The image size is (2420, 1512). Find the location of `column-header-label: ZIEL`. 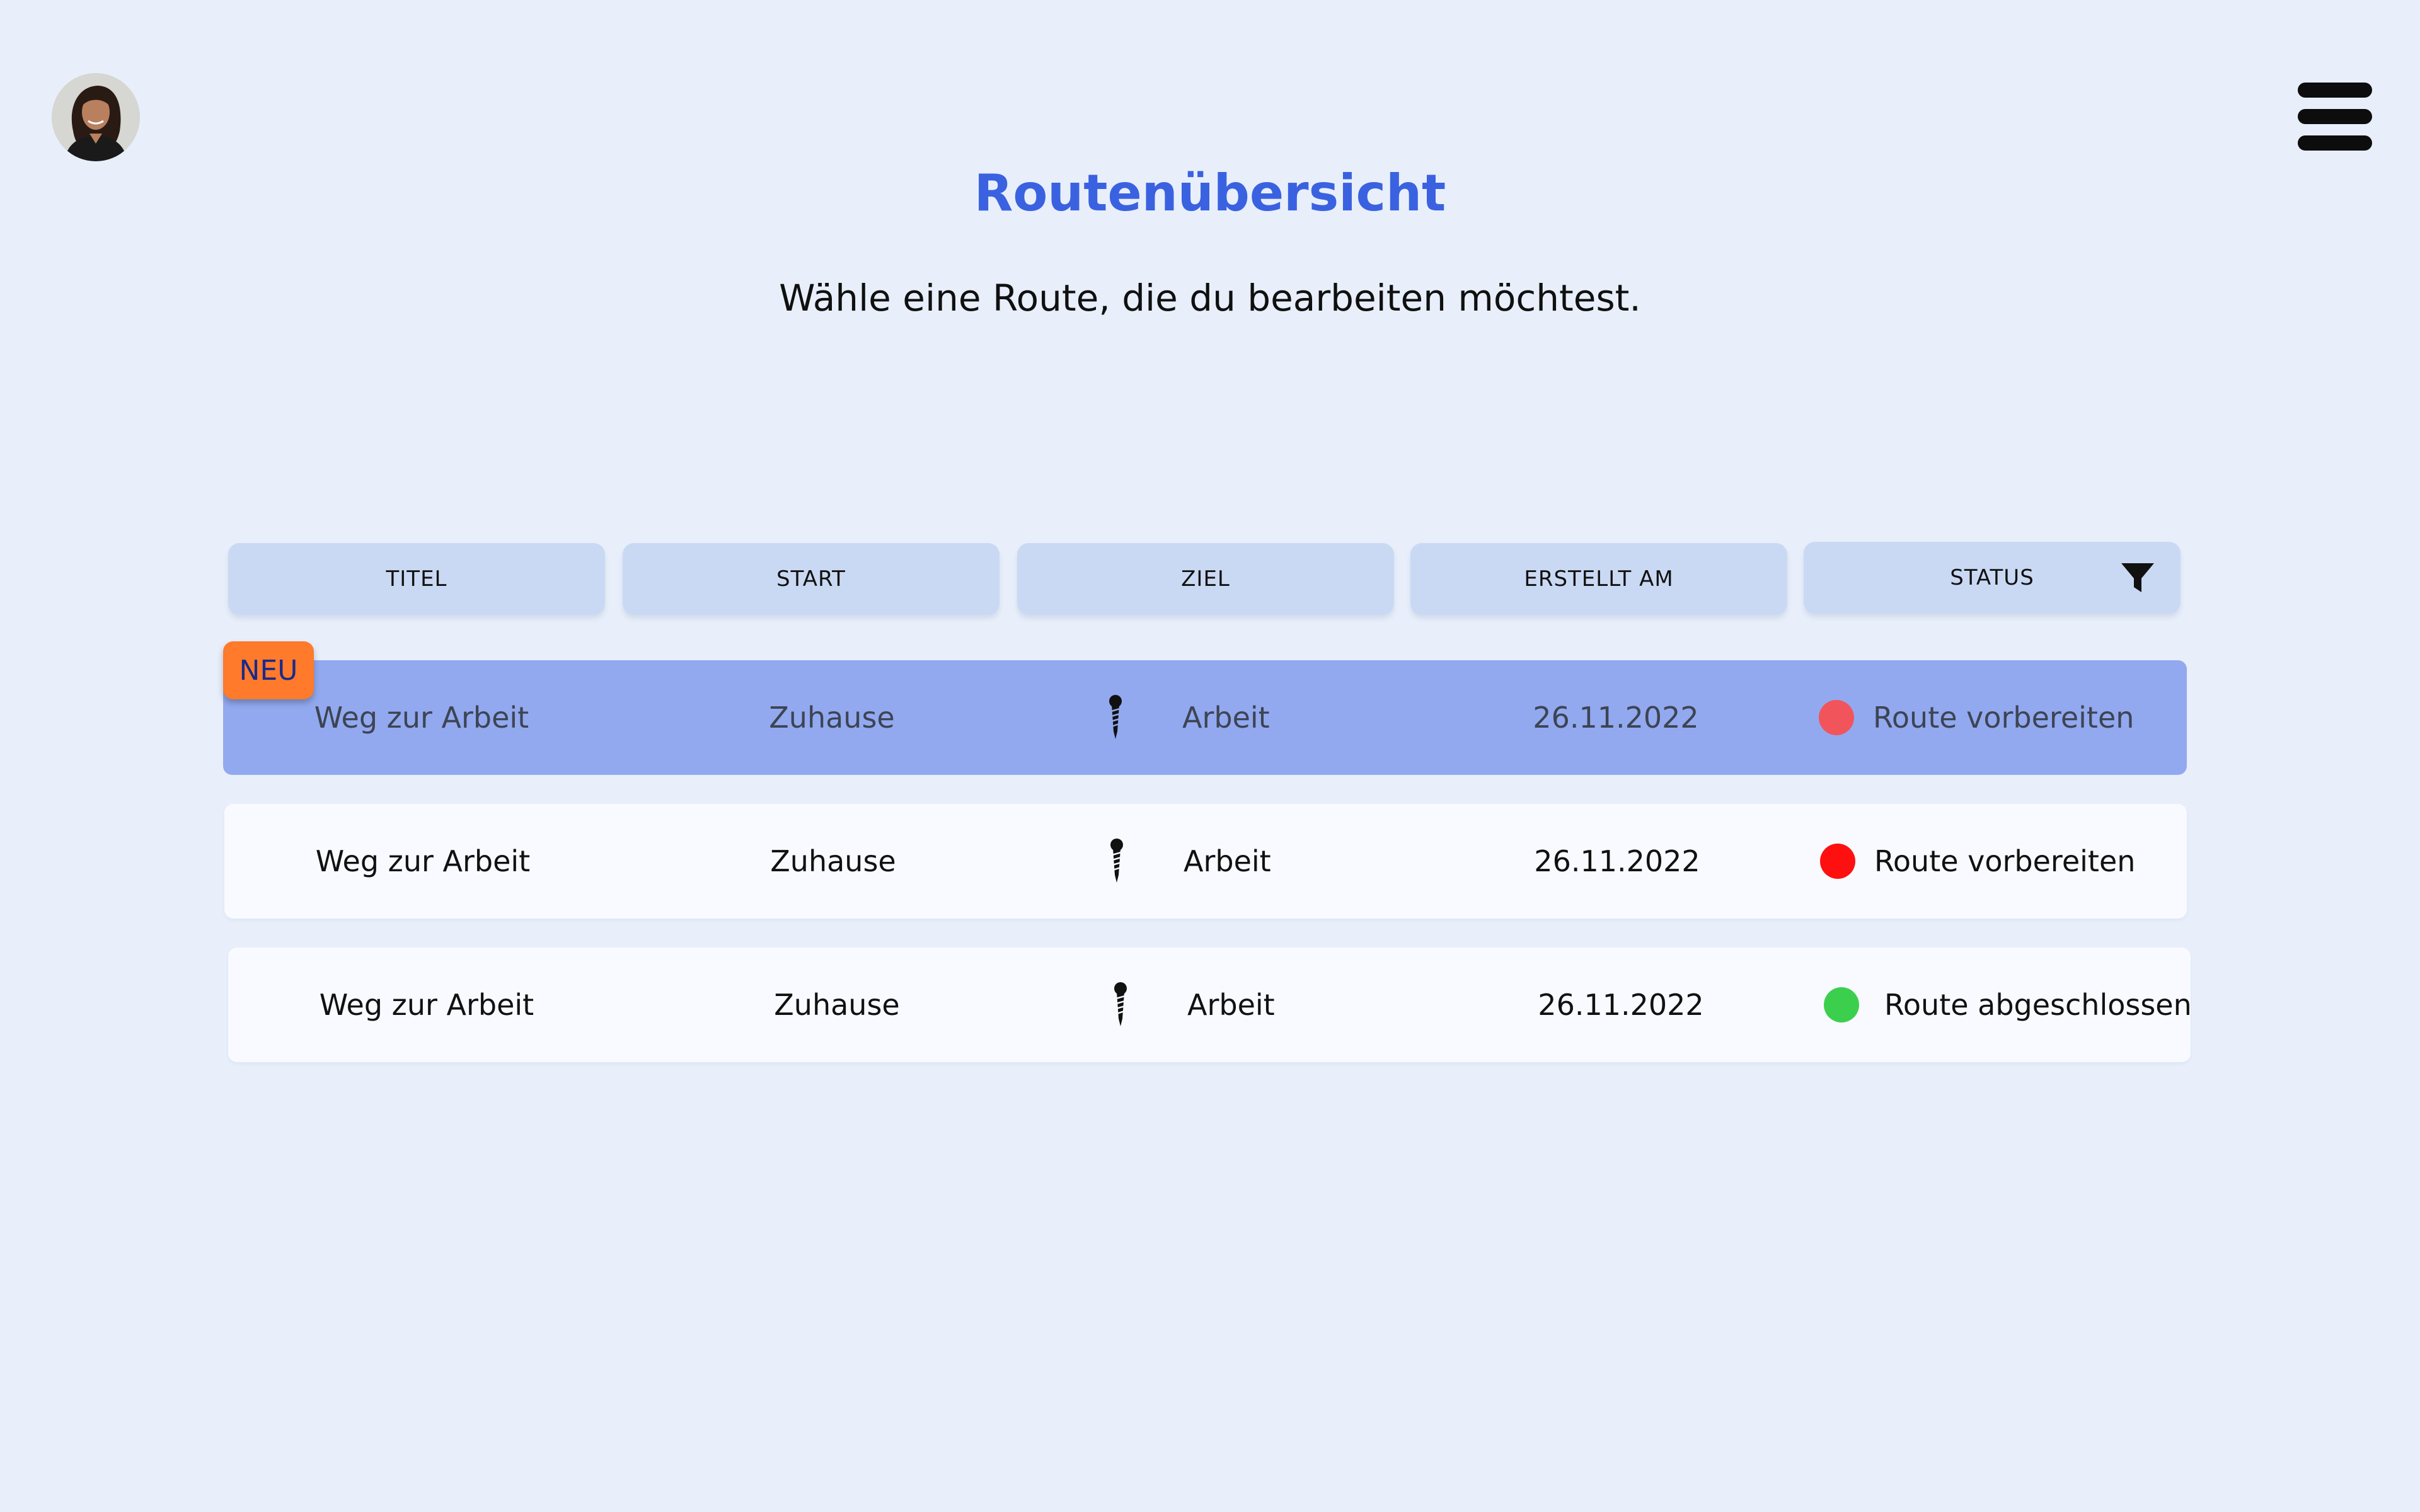

column-header-label: ZIEL is located at coordinates (1205, 579).